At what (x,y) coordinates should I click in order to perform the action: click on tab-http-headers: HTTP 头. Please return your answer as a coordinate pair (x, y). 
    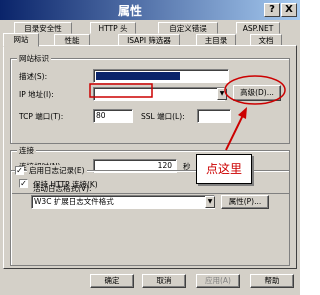
    Looking at the image, I should click on (113, 28).